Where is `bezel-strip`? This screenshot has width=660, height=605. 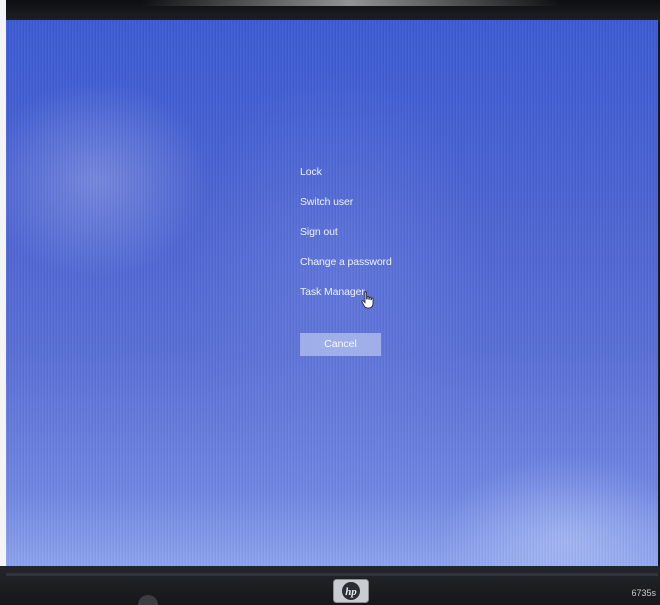
bezel-strip is located at coordinates (332, 574).